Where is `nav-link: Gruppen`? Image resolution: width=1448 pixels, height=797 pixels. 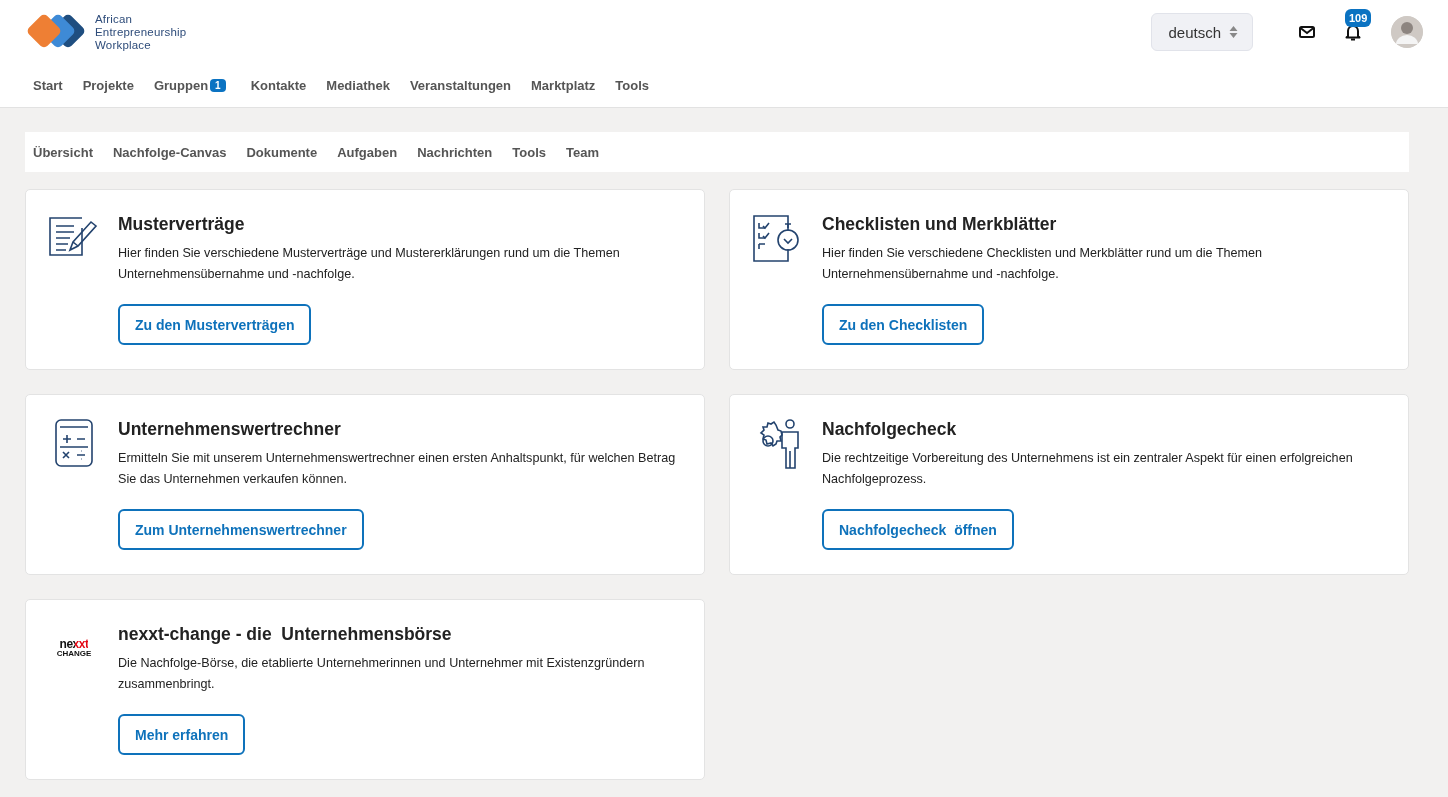
nav-link: Gruppen is located at coordinates (181, 85).